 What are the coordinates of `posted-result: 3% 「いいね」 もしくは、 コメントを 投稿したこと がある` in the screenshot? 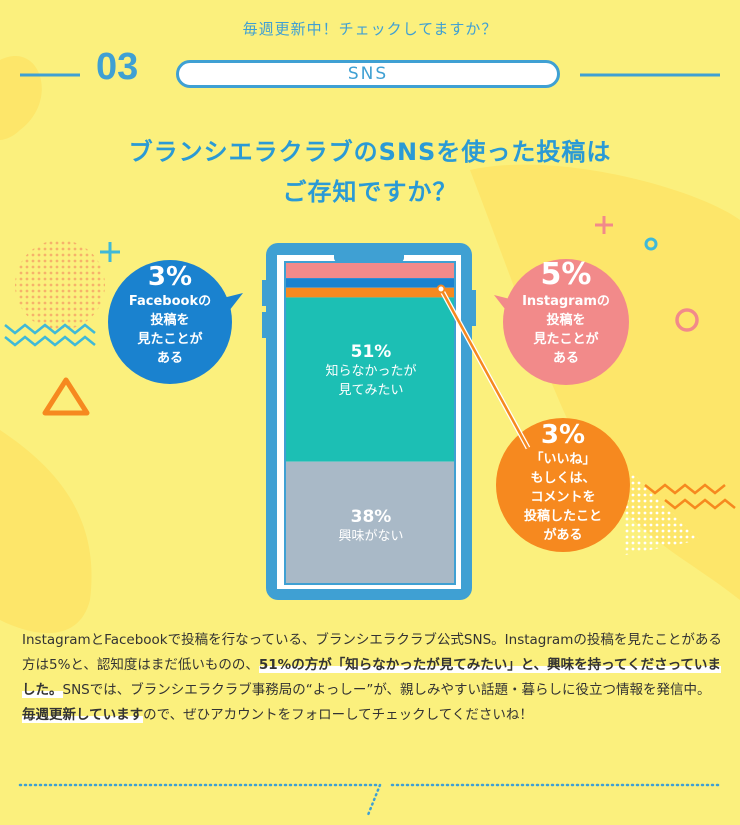 It's located at (563, 482).